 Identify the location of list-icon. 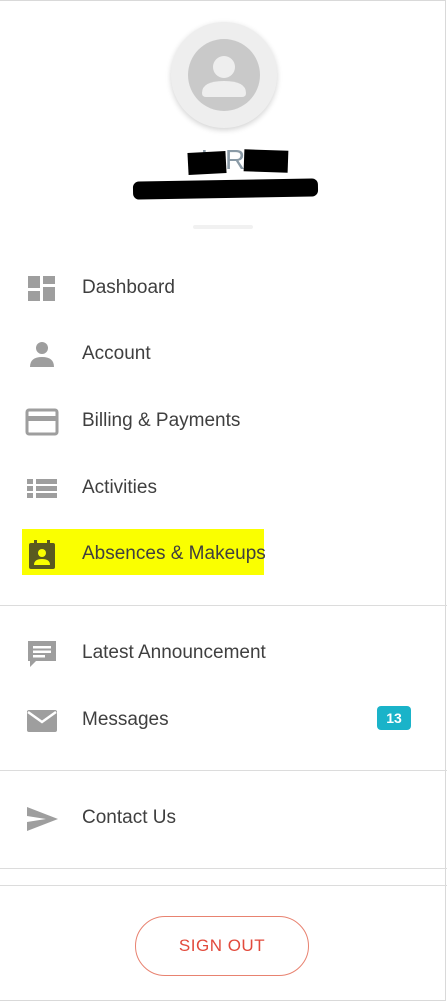
(42, 488).